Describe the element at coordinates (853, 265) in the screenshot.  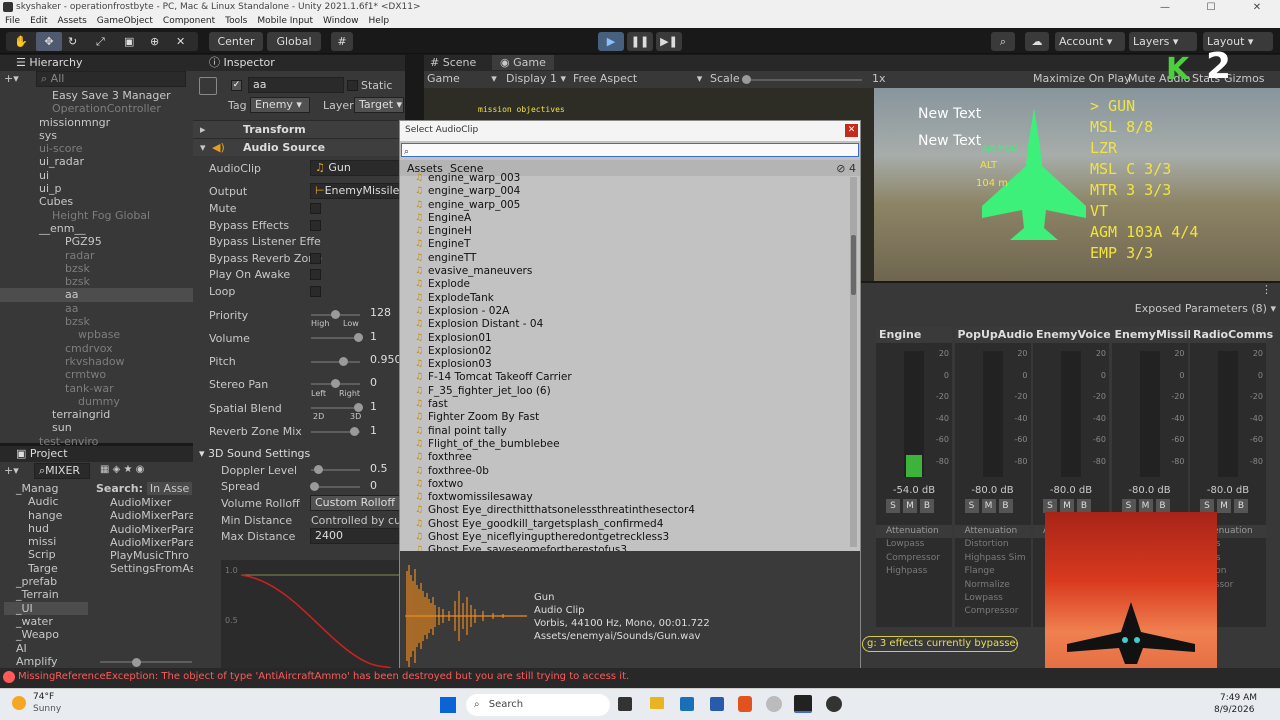
I see `dialog-scrollbar-thumb` at that location.